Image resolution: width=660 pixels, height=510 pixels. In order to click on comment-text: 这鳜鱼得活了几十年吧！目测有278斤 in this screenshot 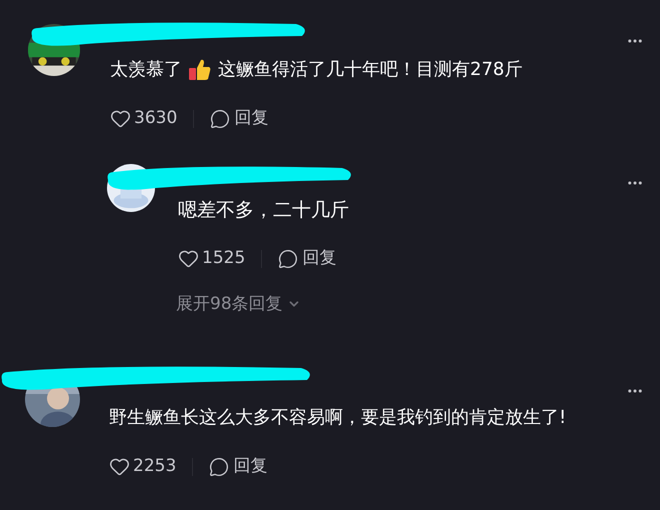, I will do `click(370, 70)`.